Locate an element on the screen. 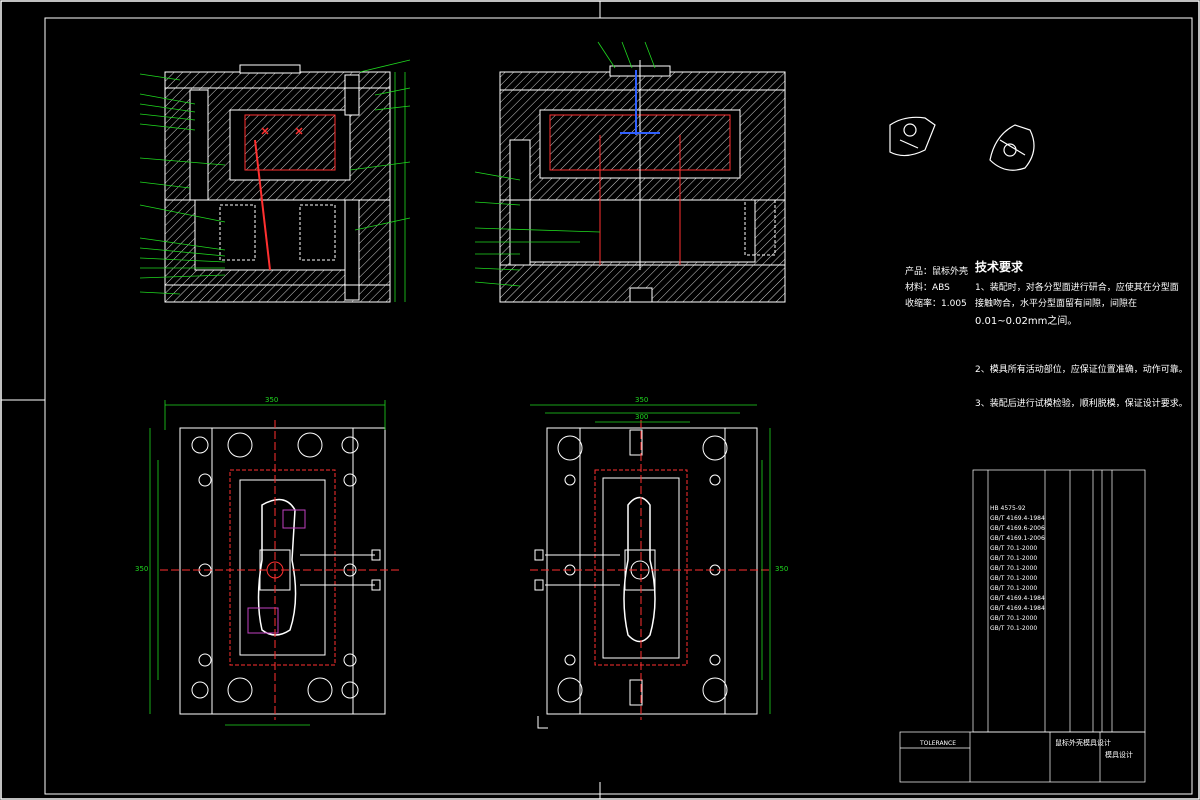  dim-right-width-inner: 300 is located at coordinates (642, 417).